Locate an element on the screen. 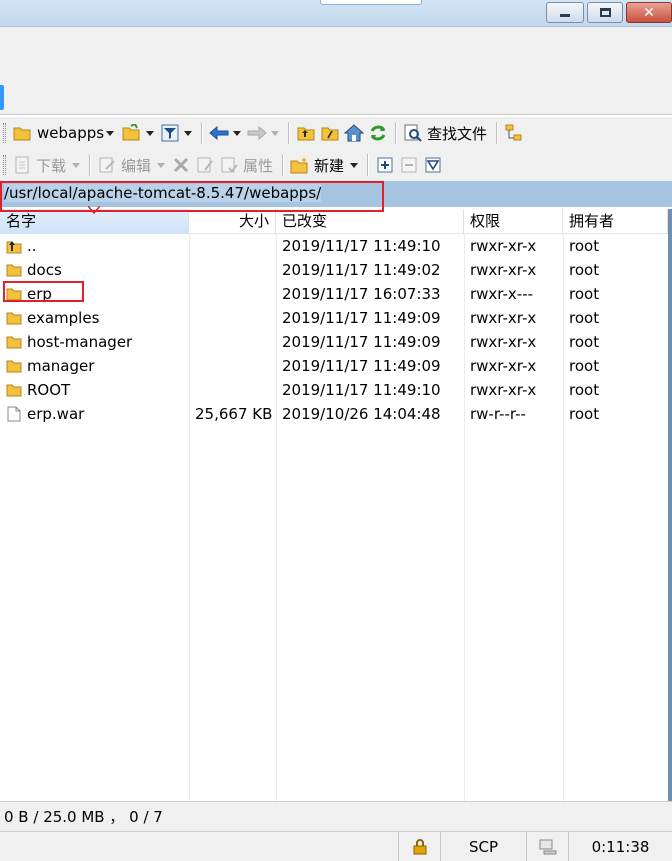  file-row: manager 2019/11/17 11:49:09 rwxr-xr-x root is located at coordinates (334, 366).